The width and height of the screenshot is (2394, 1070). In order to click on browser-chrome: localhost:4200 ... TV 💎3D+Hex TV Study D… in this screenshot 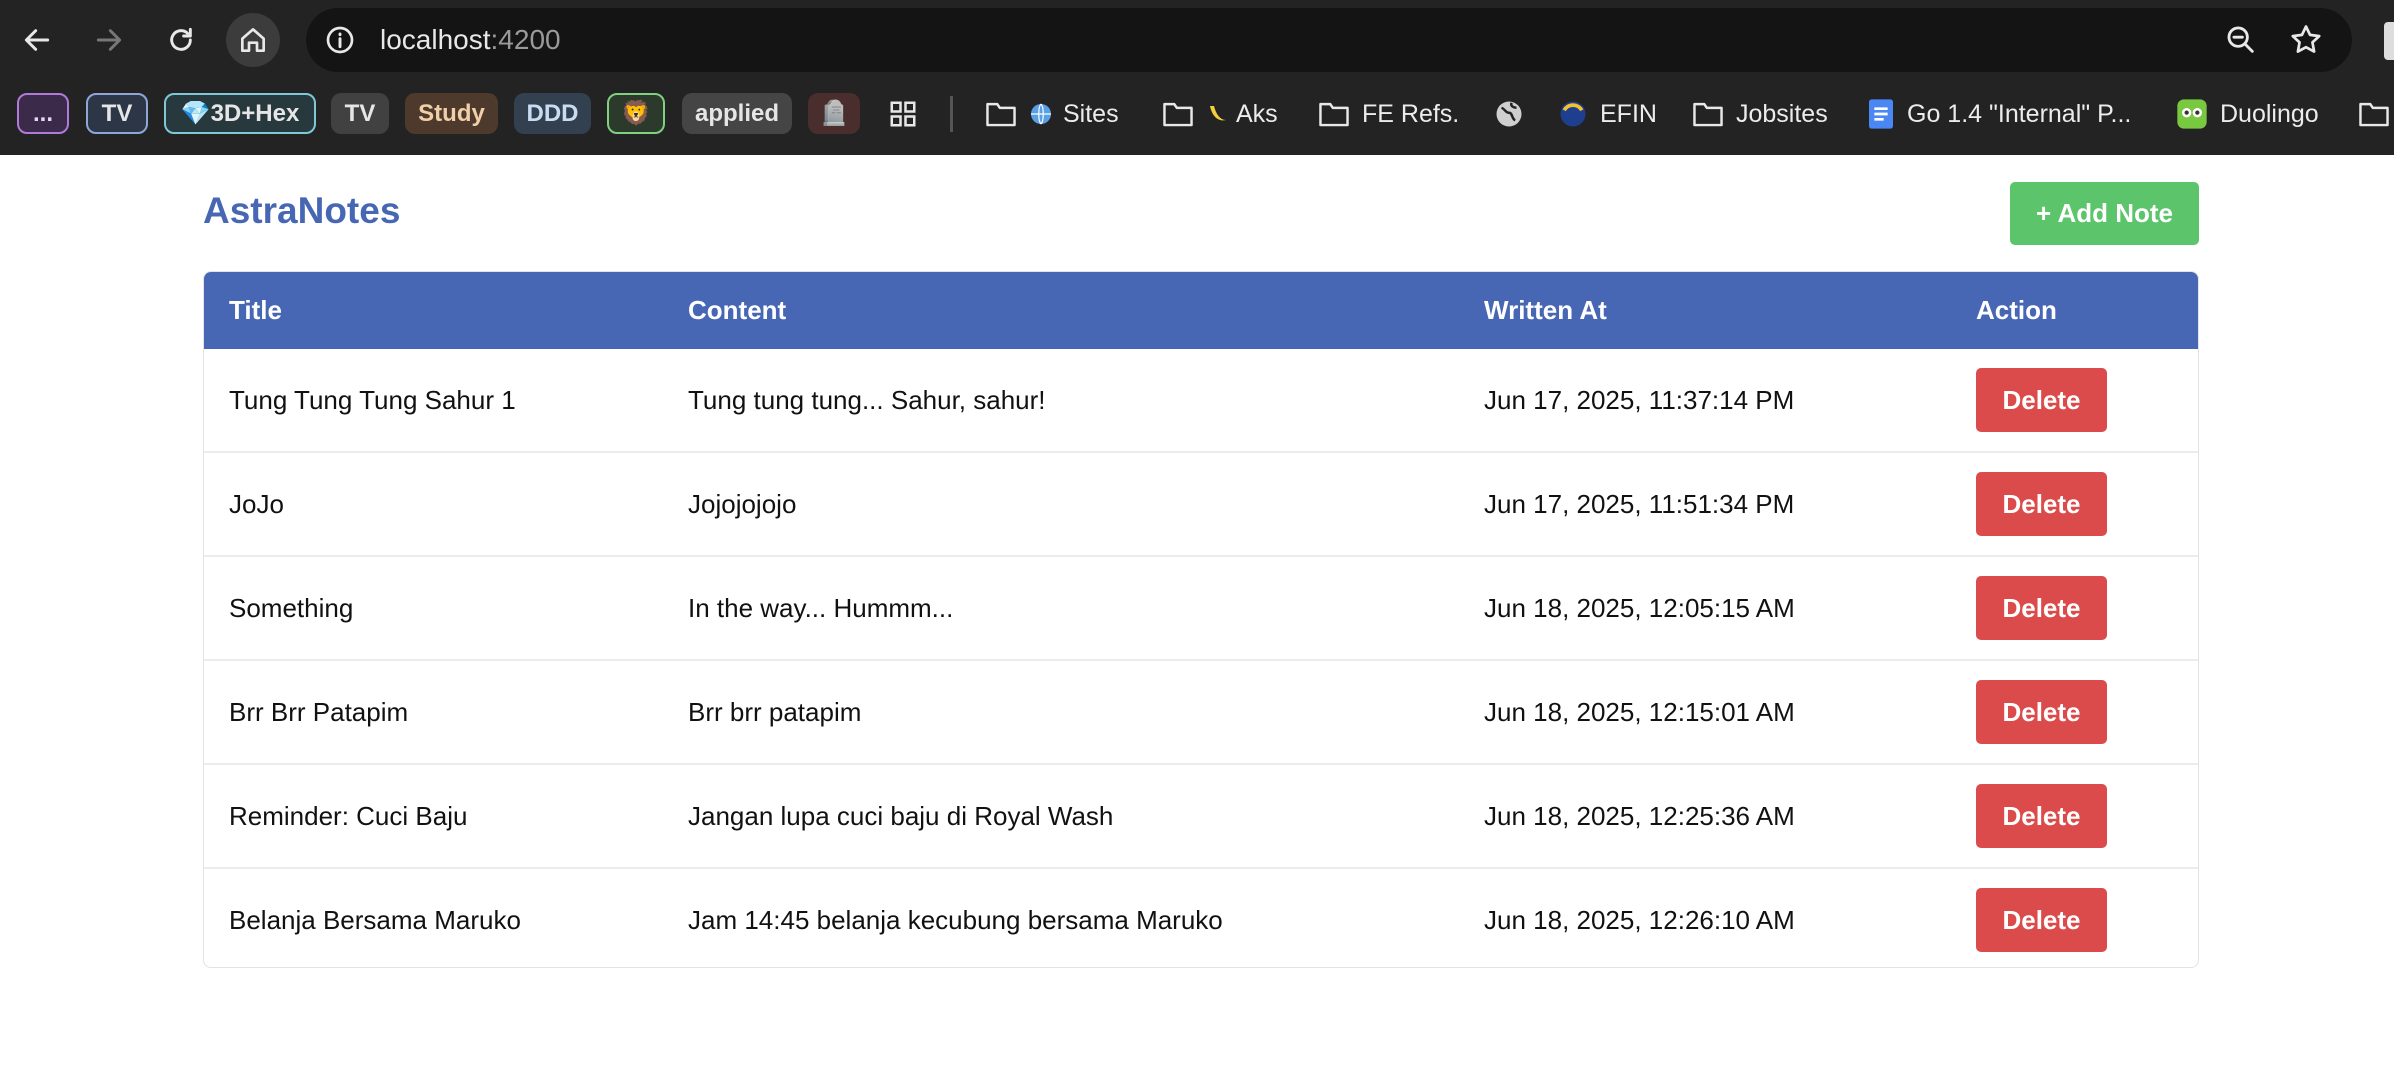, I will do `click(1197, 77)`.